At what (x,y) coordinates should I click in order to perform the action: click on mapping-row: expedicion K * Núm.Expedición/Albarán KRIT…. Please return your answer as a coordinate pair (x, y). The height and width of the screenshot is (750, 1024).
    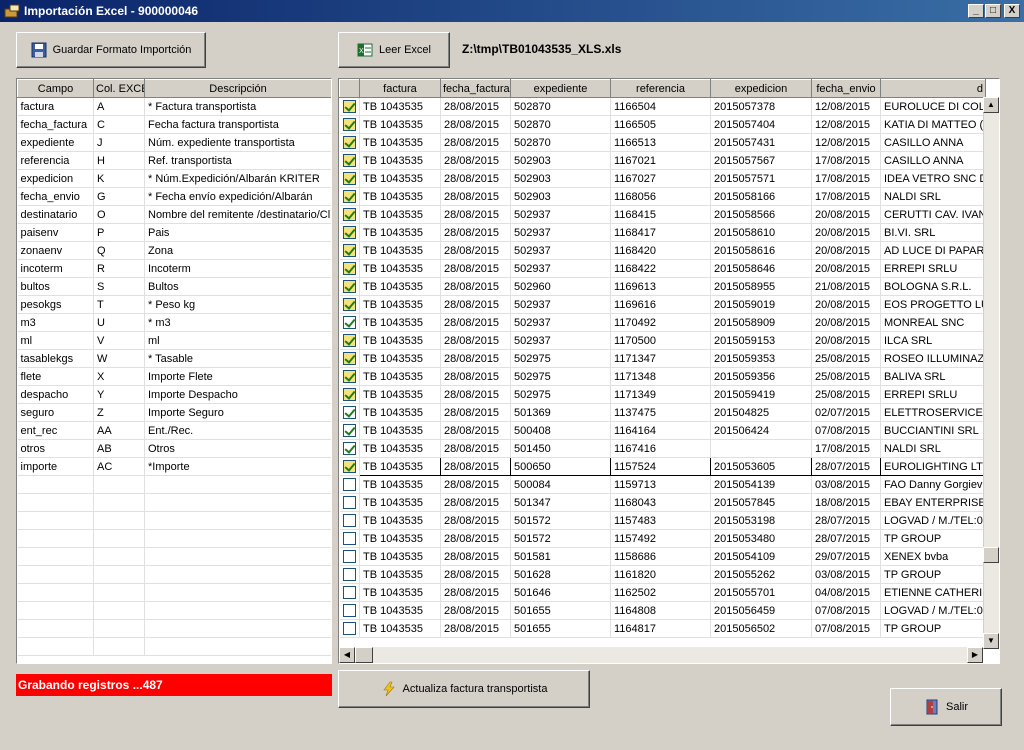
    Looking at the image, I should click on (174, 178).